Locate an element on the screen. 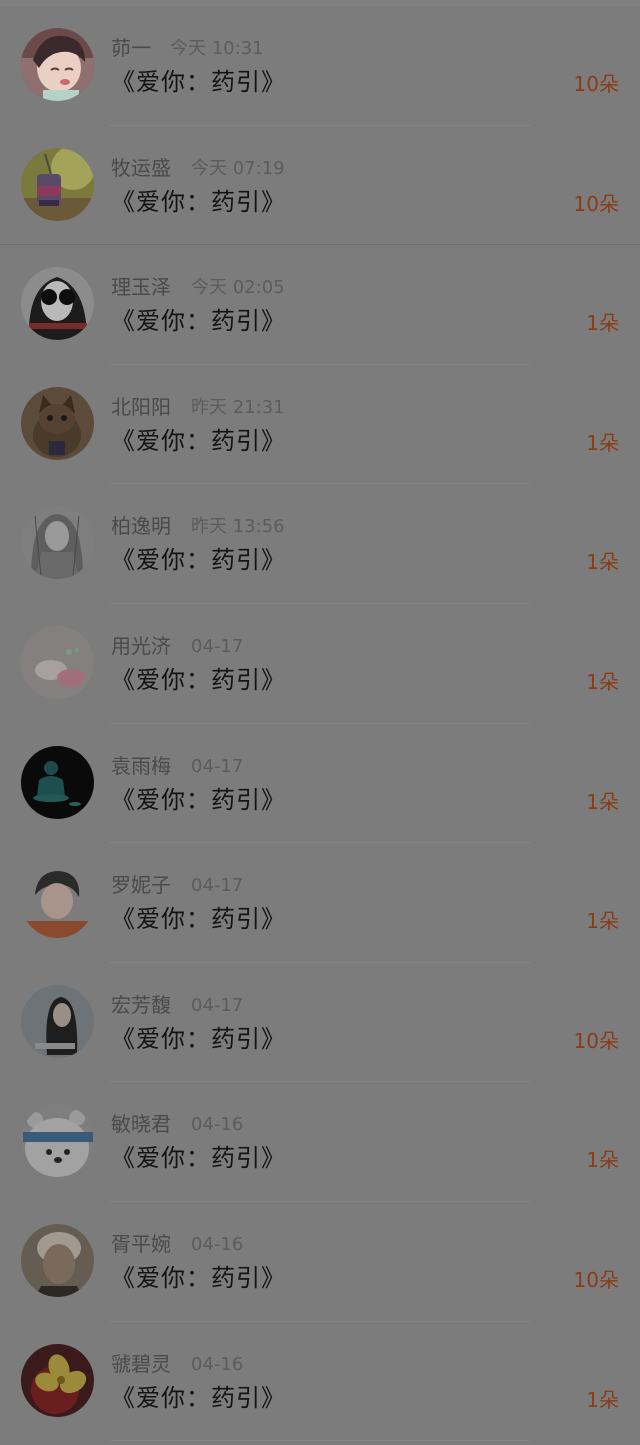  gift-row: 胥平婉 04-16 《爱你：药引》 10朵 is located at coordinates (320, 1262).